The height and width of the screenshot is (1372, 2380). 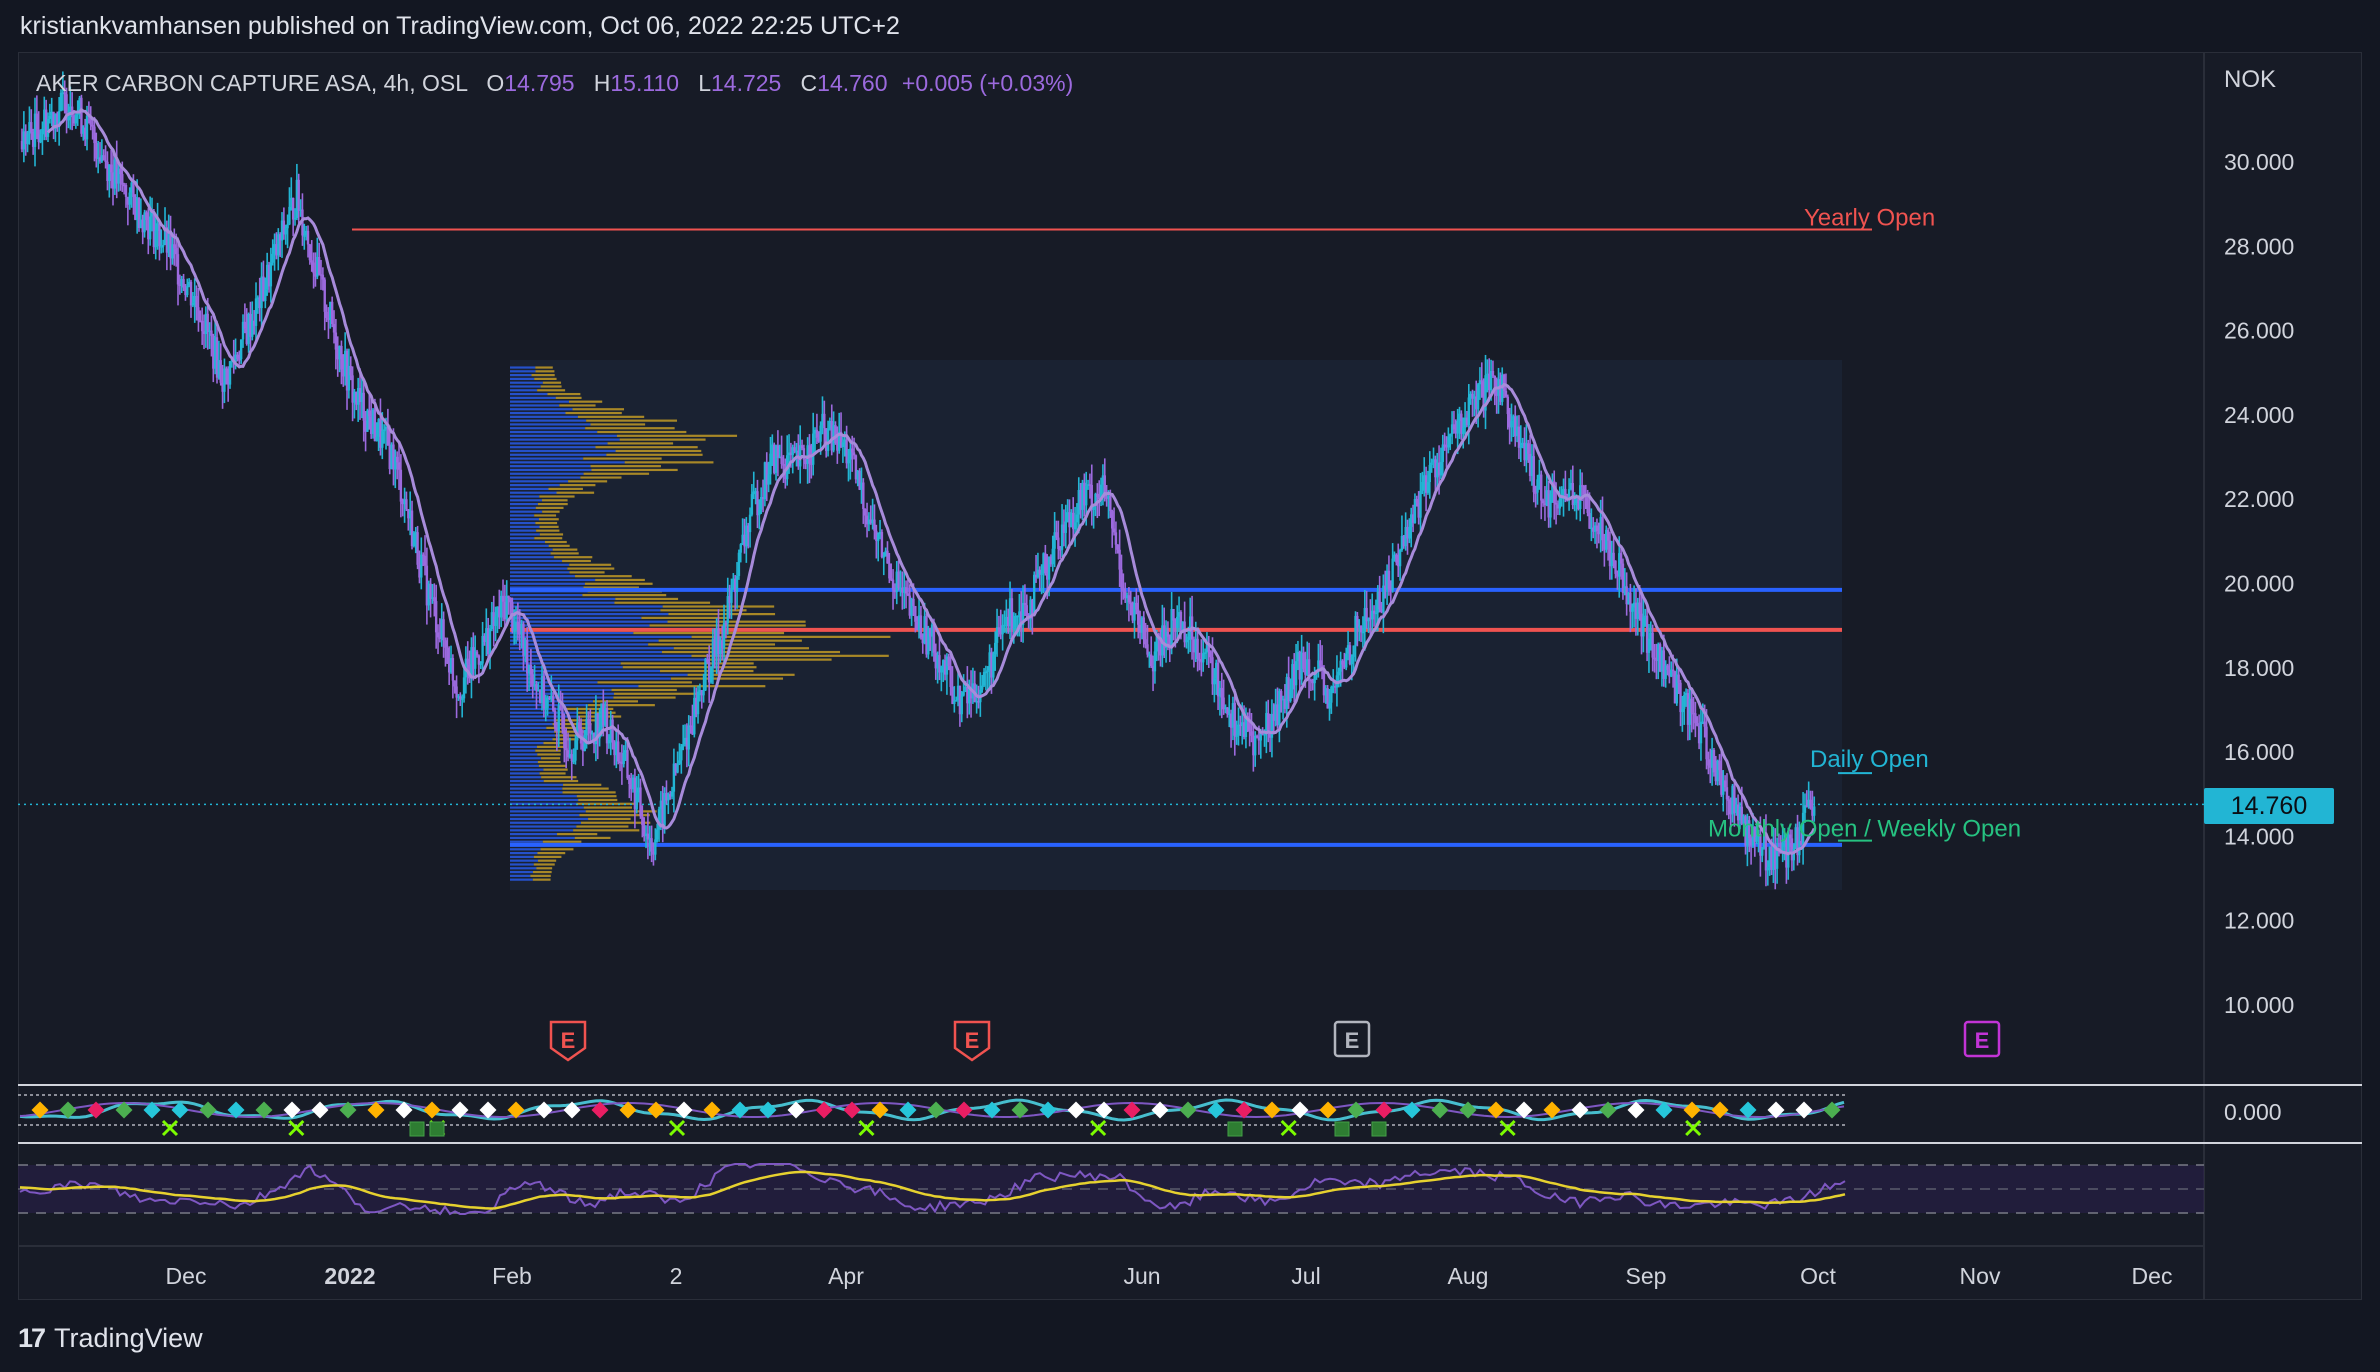 I want to click on time-tick: Nov, so click(x=1980, y=1276).